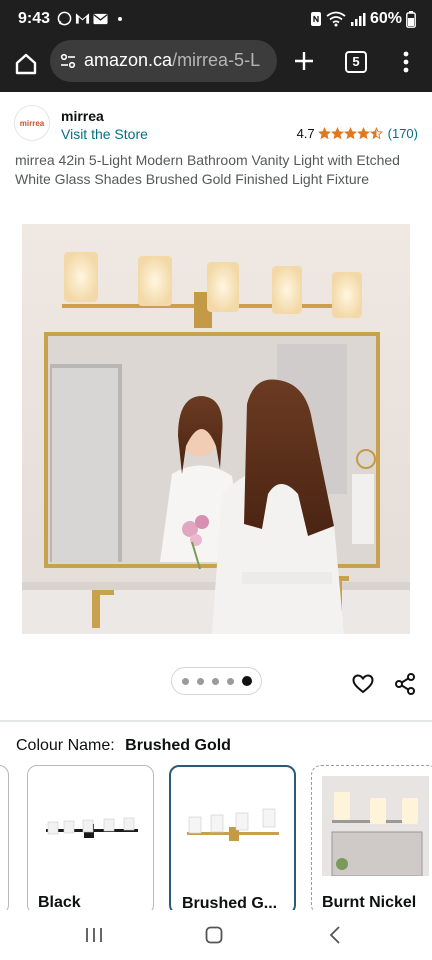 Image resolution: width=432 pixels, height=960 pixels. Describe the element at coordinates (411, 19) in the screenshot. I see `battery-icon` at that location.